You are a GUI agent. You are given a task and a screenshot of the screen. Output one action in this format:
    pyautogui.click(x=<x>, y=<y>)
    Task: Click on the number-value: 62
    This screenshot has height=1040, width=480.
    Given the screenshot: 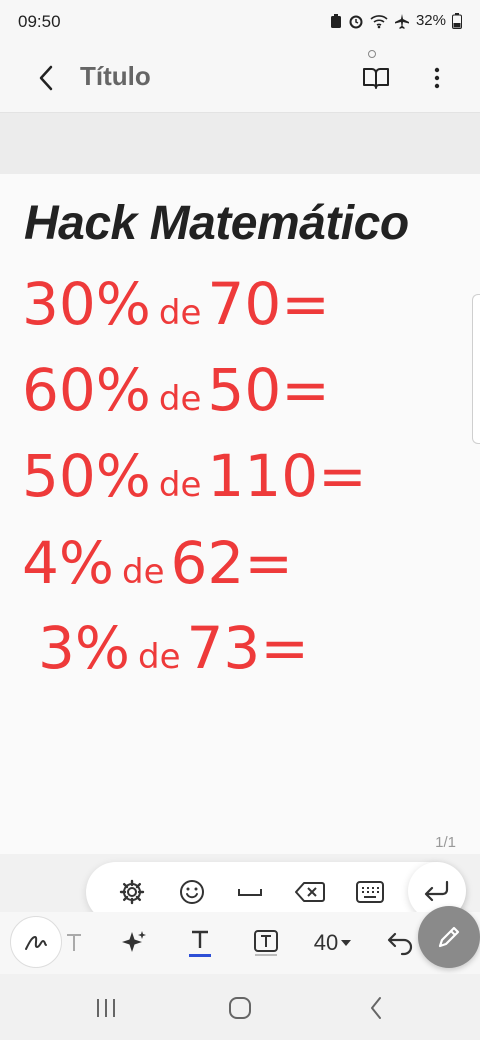 What is the action you would take?
    pyautogui.click(x=207, y=563)
    